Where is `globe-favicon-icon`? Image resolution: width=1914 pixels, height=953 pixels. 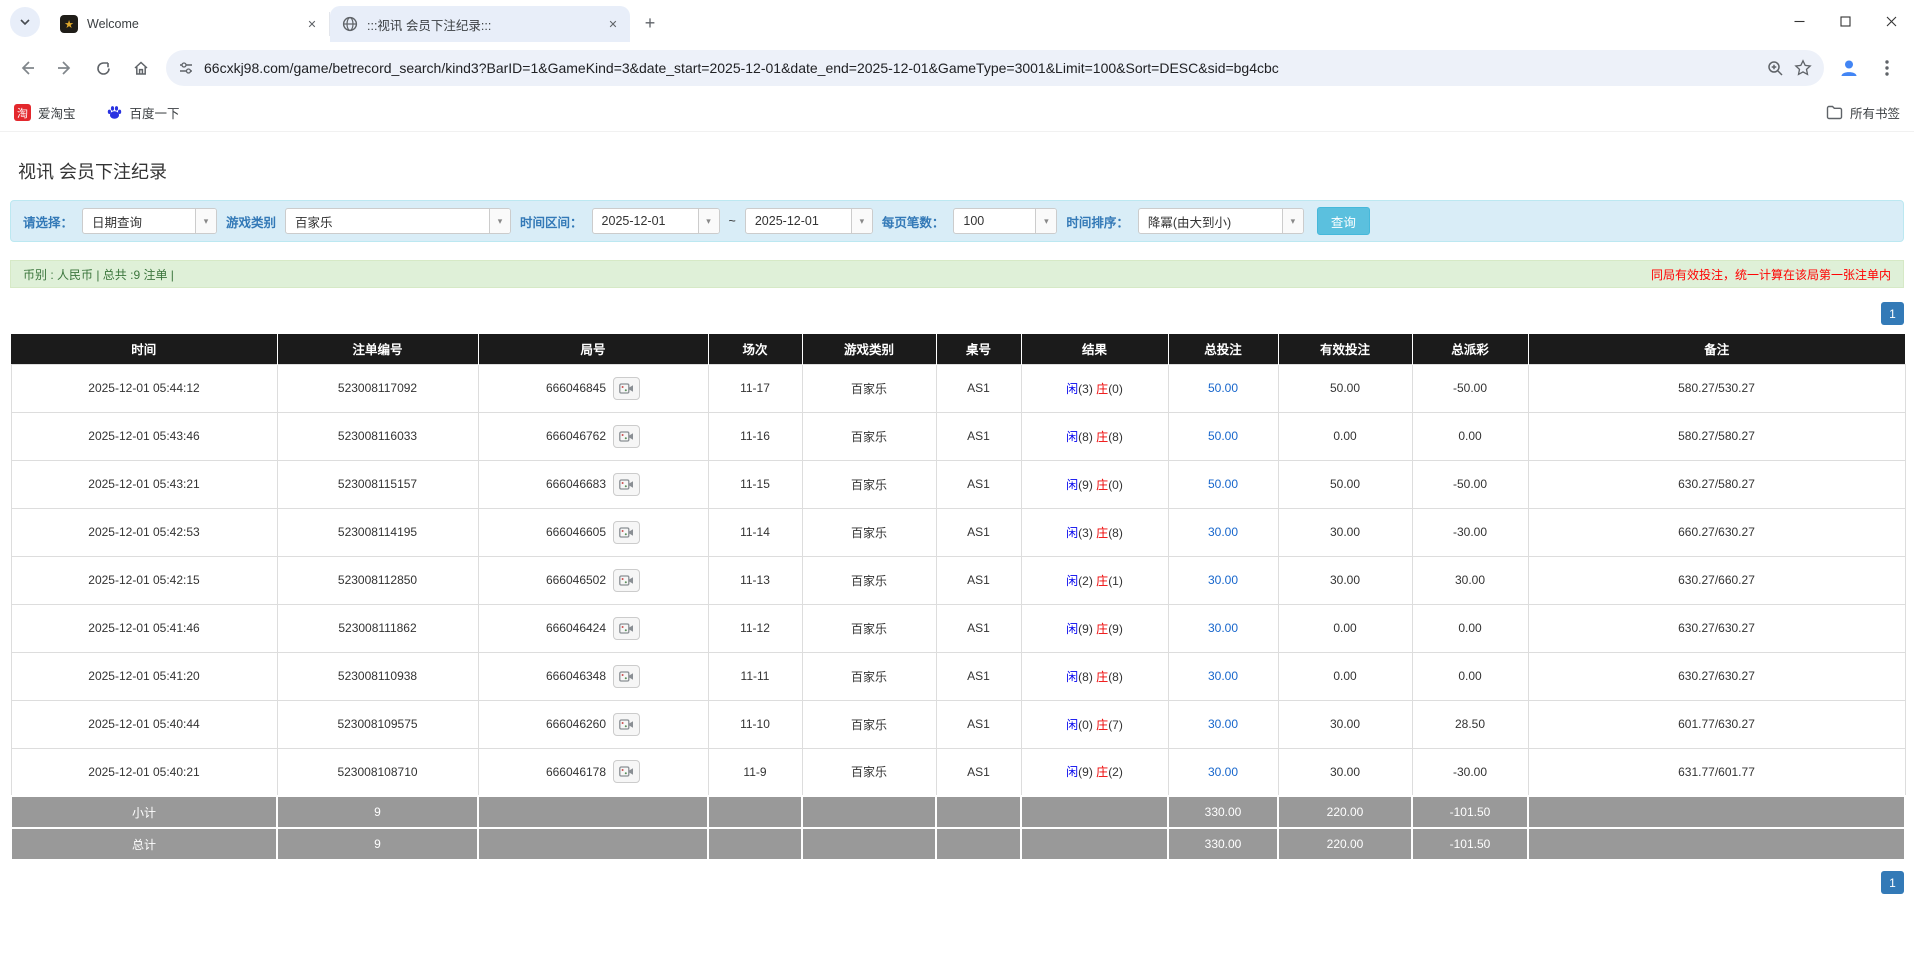
globe-favicon-icon is located at coordinates (350, 24).